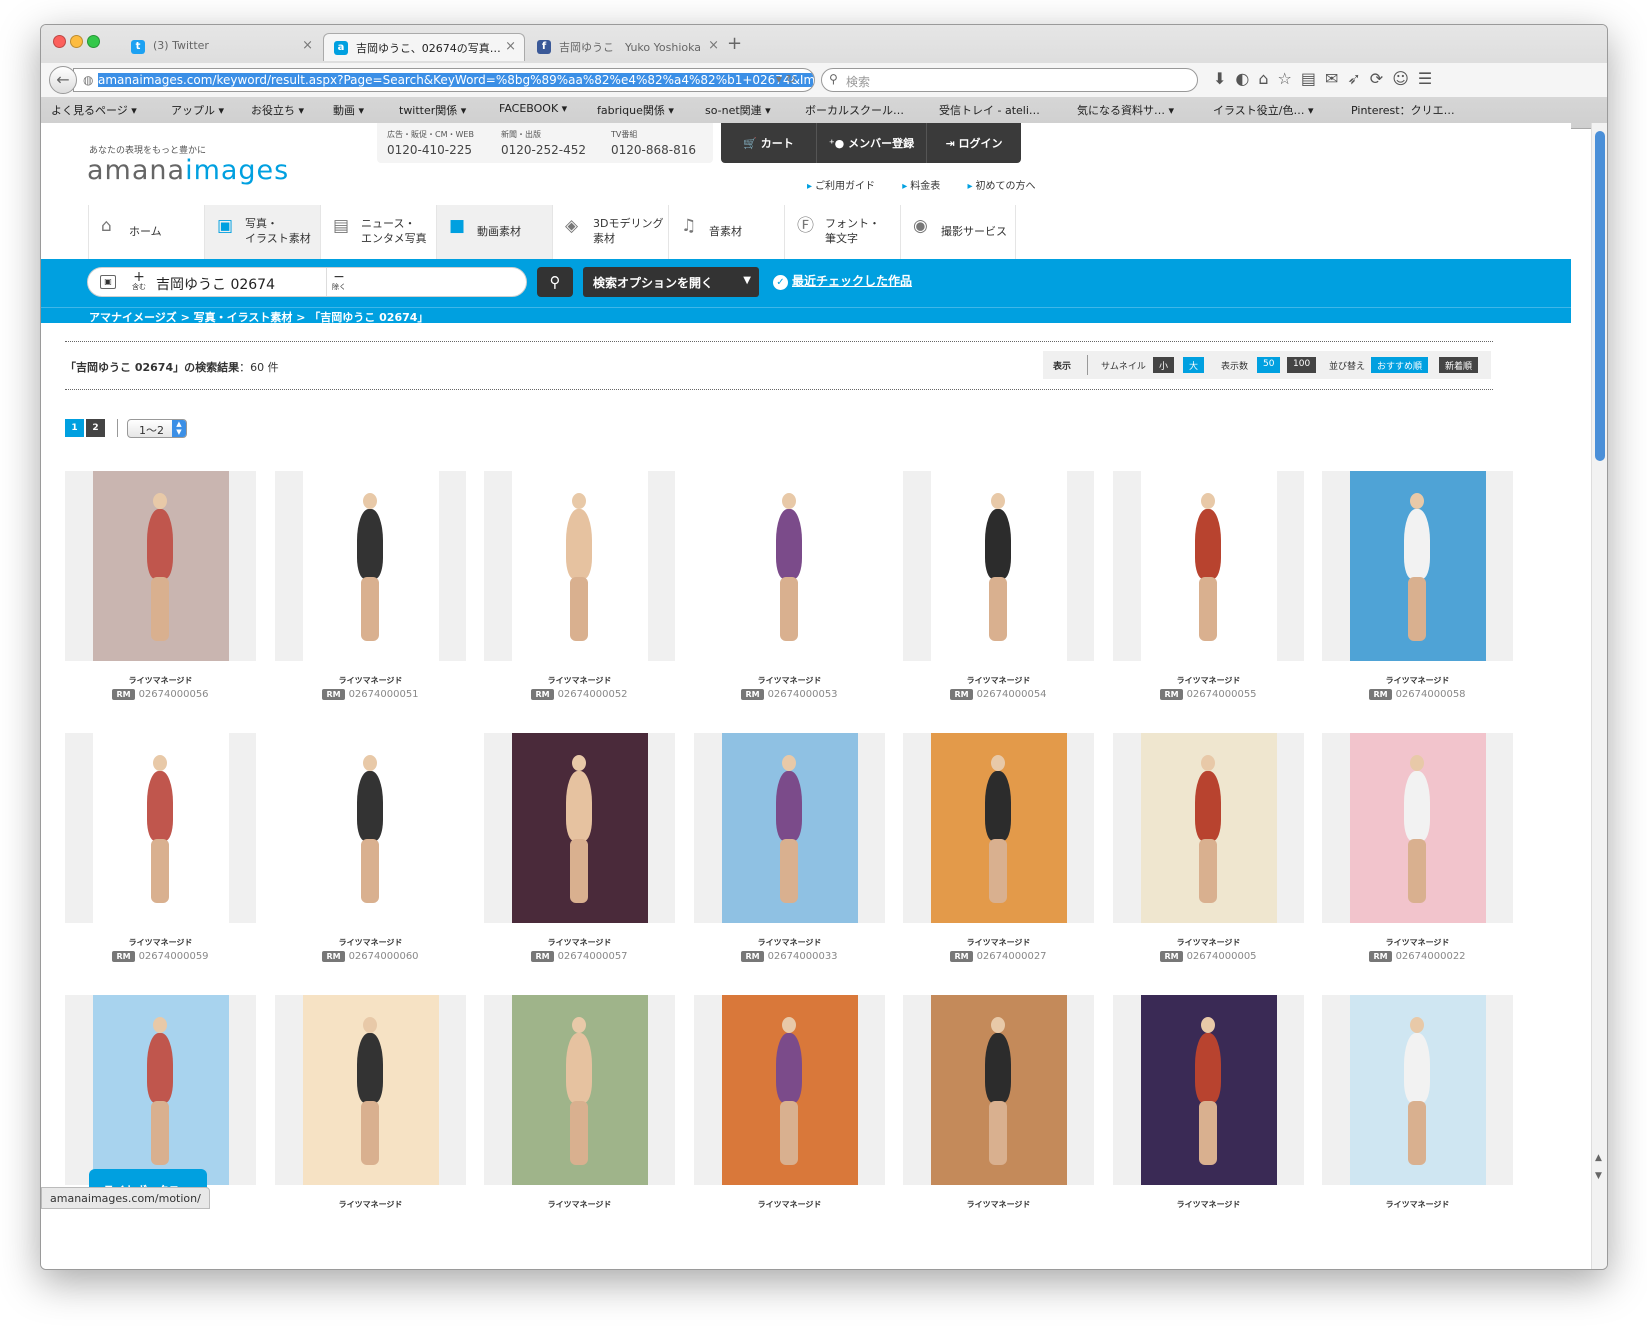  What do you see at coordinates (1125, 110) in the screenshot?
I see `bookmark-item: 気になる資料サ… ▾` at bounding box center [1125, 110].